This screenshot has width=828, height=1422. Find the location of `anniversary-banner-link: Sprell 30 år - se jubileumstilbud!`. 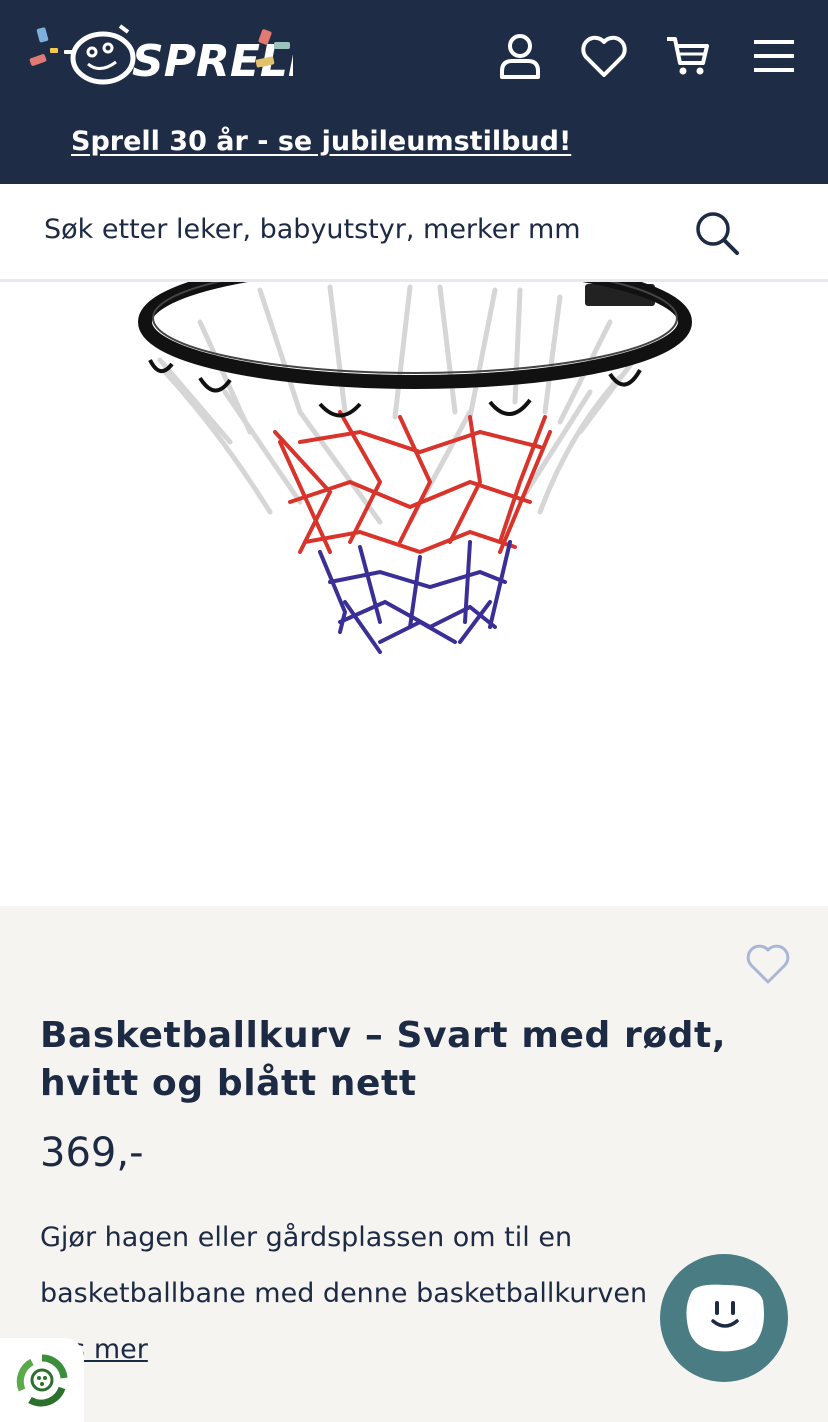

anniversary-banner-link: Sprell 30 år - se jubileumstilbud! is located at coordinates (321, 141).